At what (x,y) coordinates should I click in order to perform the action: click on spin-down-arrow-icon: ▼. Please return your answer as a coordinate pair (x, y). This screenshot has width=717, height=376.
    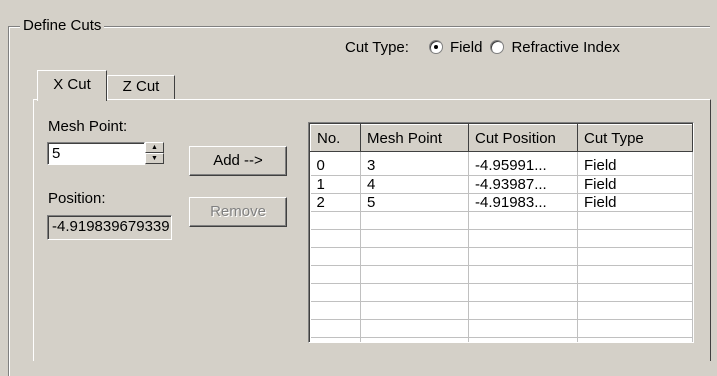
    Looking at the image, I should click on (154, 158).